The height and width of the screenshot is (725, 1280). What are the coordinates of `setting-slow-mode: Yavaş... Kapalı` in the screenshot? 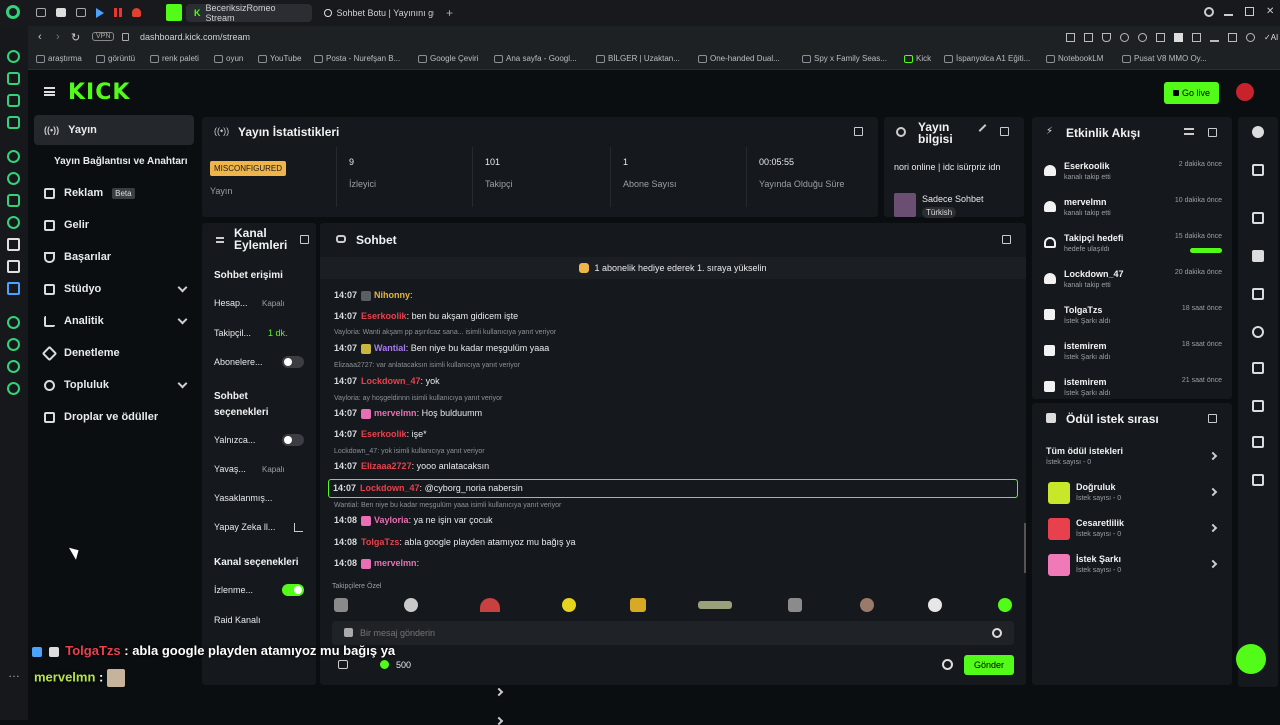 It's located at (264, 469).